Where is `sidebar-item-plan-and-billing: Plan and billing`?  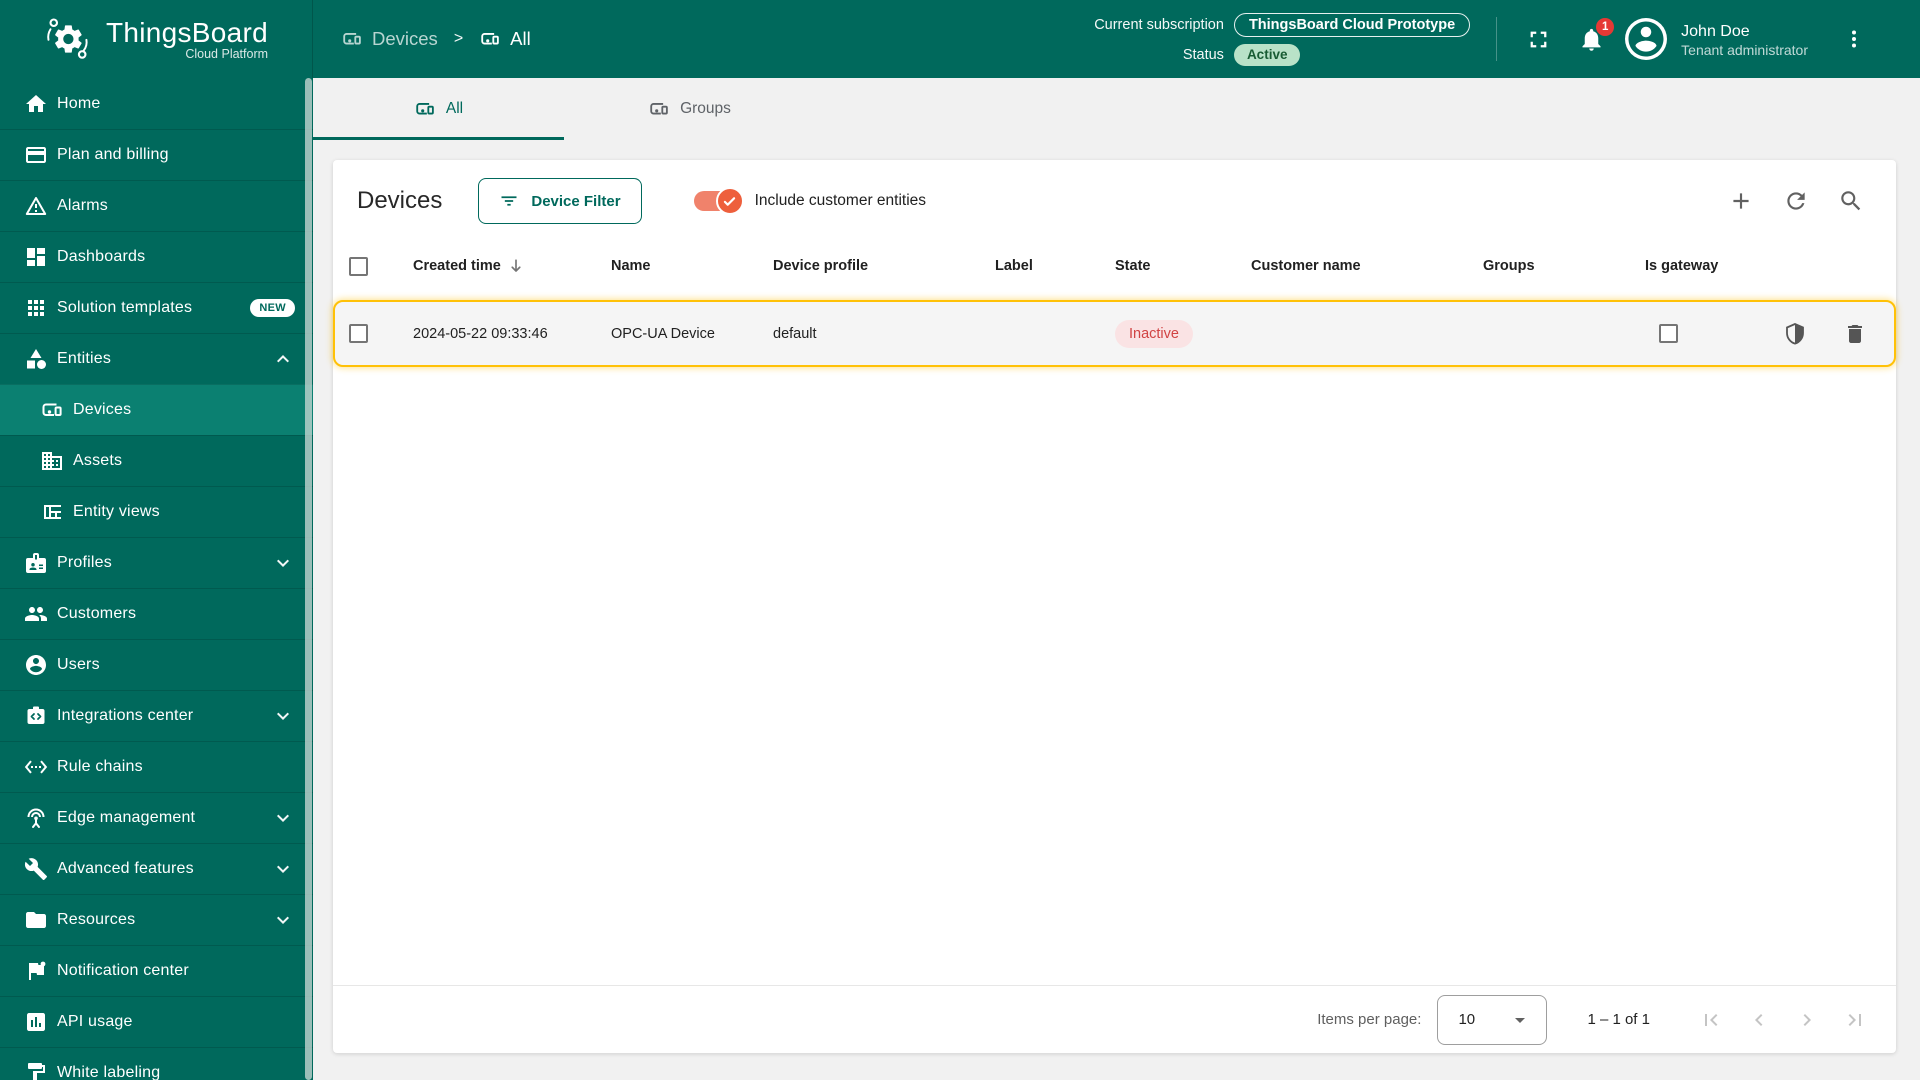
sidebar-item-plan-and-billing: Plan and billing is located at coordinates (156, 154).